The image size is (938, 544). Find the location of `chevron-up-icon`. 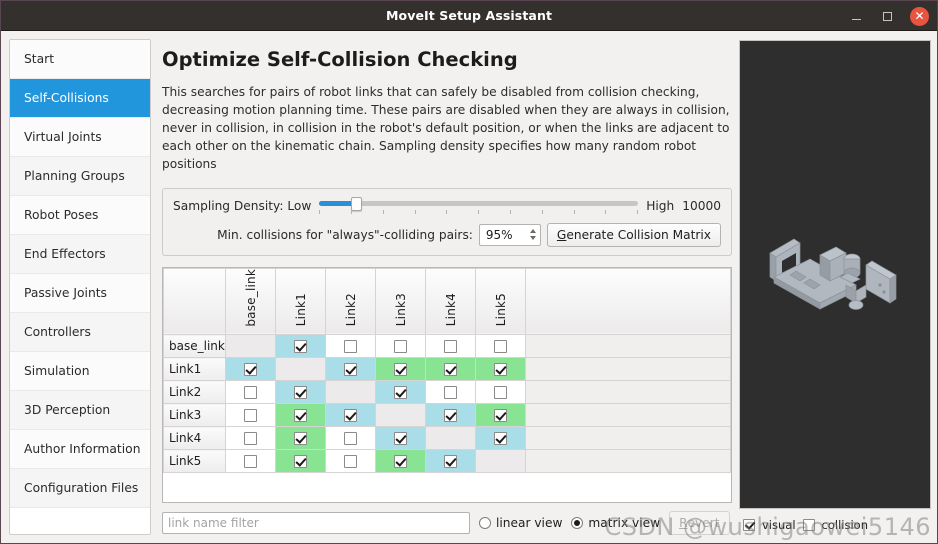

chevron-up-icon is located at coordinates (532, 231).